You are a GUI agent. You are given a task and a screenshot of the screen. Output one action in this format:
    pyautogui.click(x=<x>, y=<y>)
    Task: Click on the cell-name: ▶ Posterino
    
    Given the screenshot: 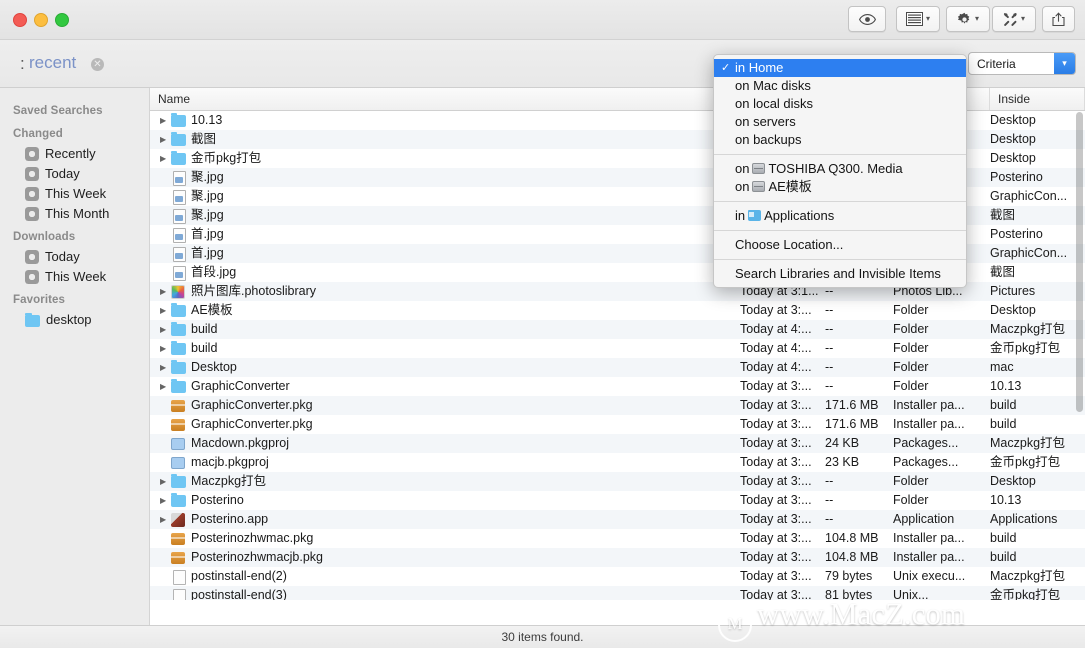 What is the action you would take?
    pyautogui.click(x=330, y=500)
    